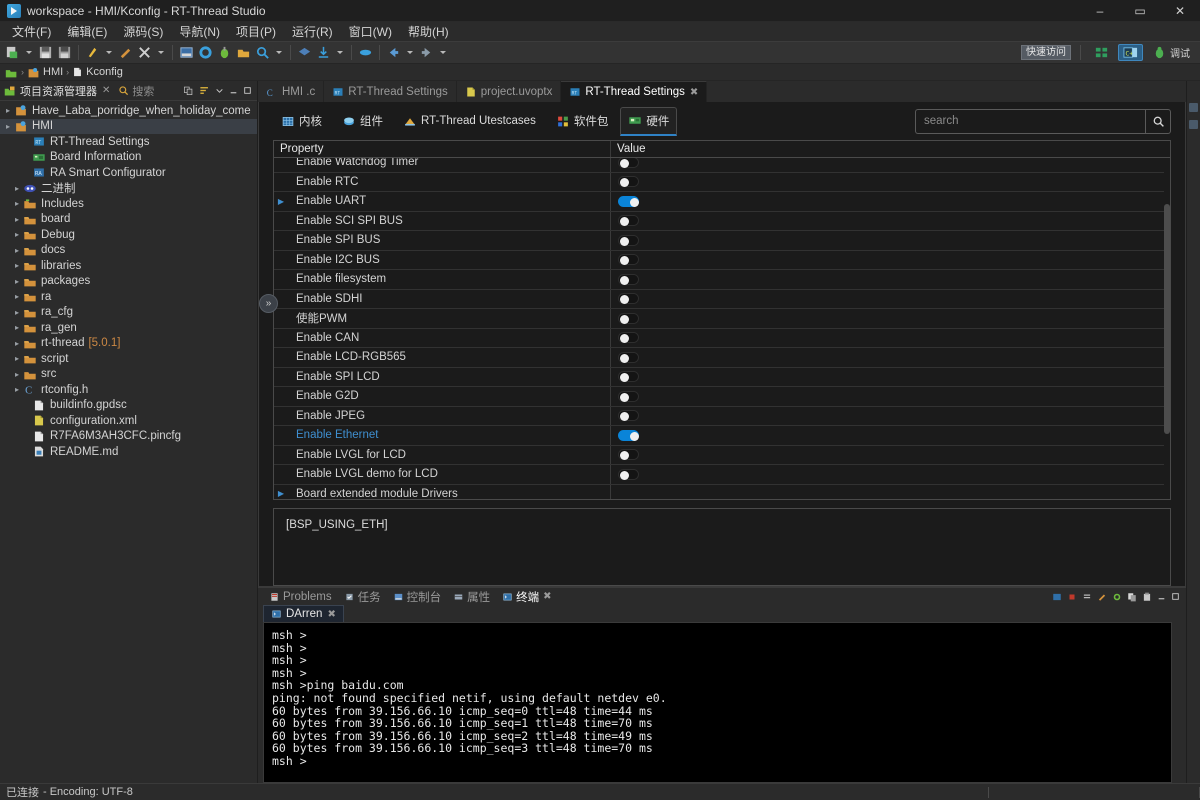  Describe the element at coordinates (722, 182) in the screenshot. I see `table-row: ▶ Enable RTC` at that location.